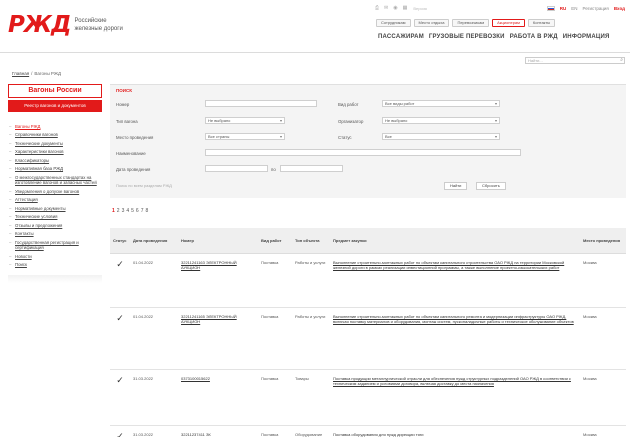  I want to click on reset-button: Сбросить, so click(491, 186).